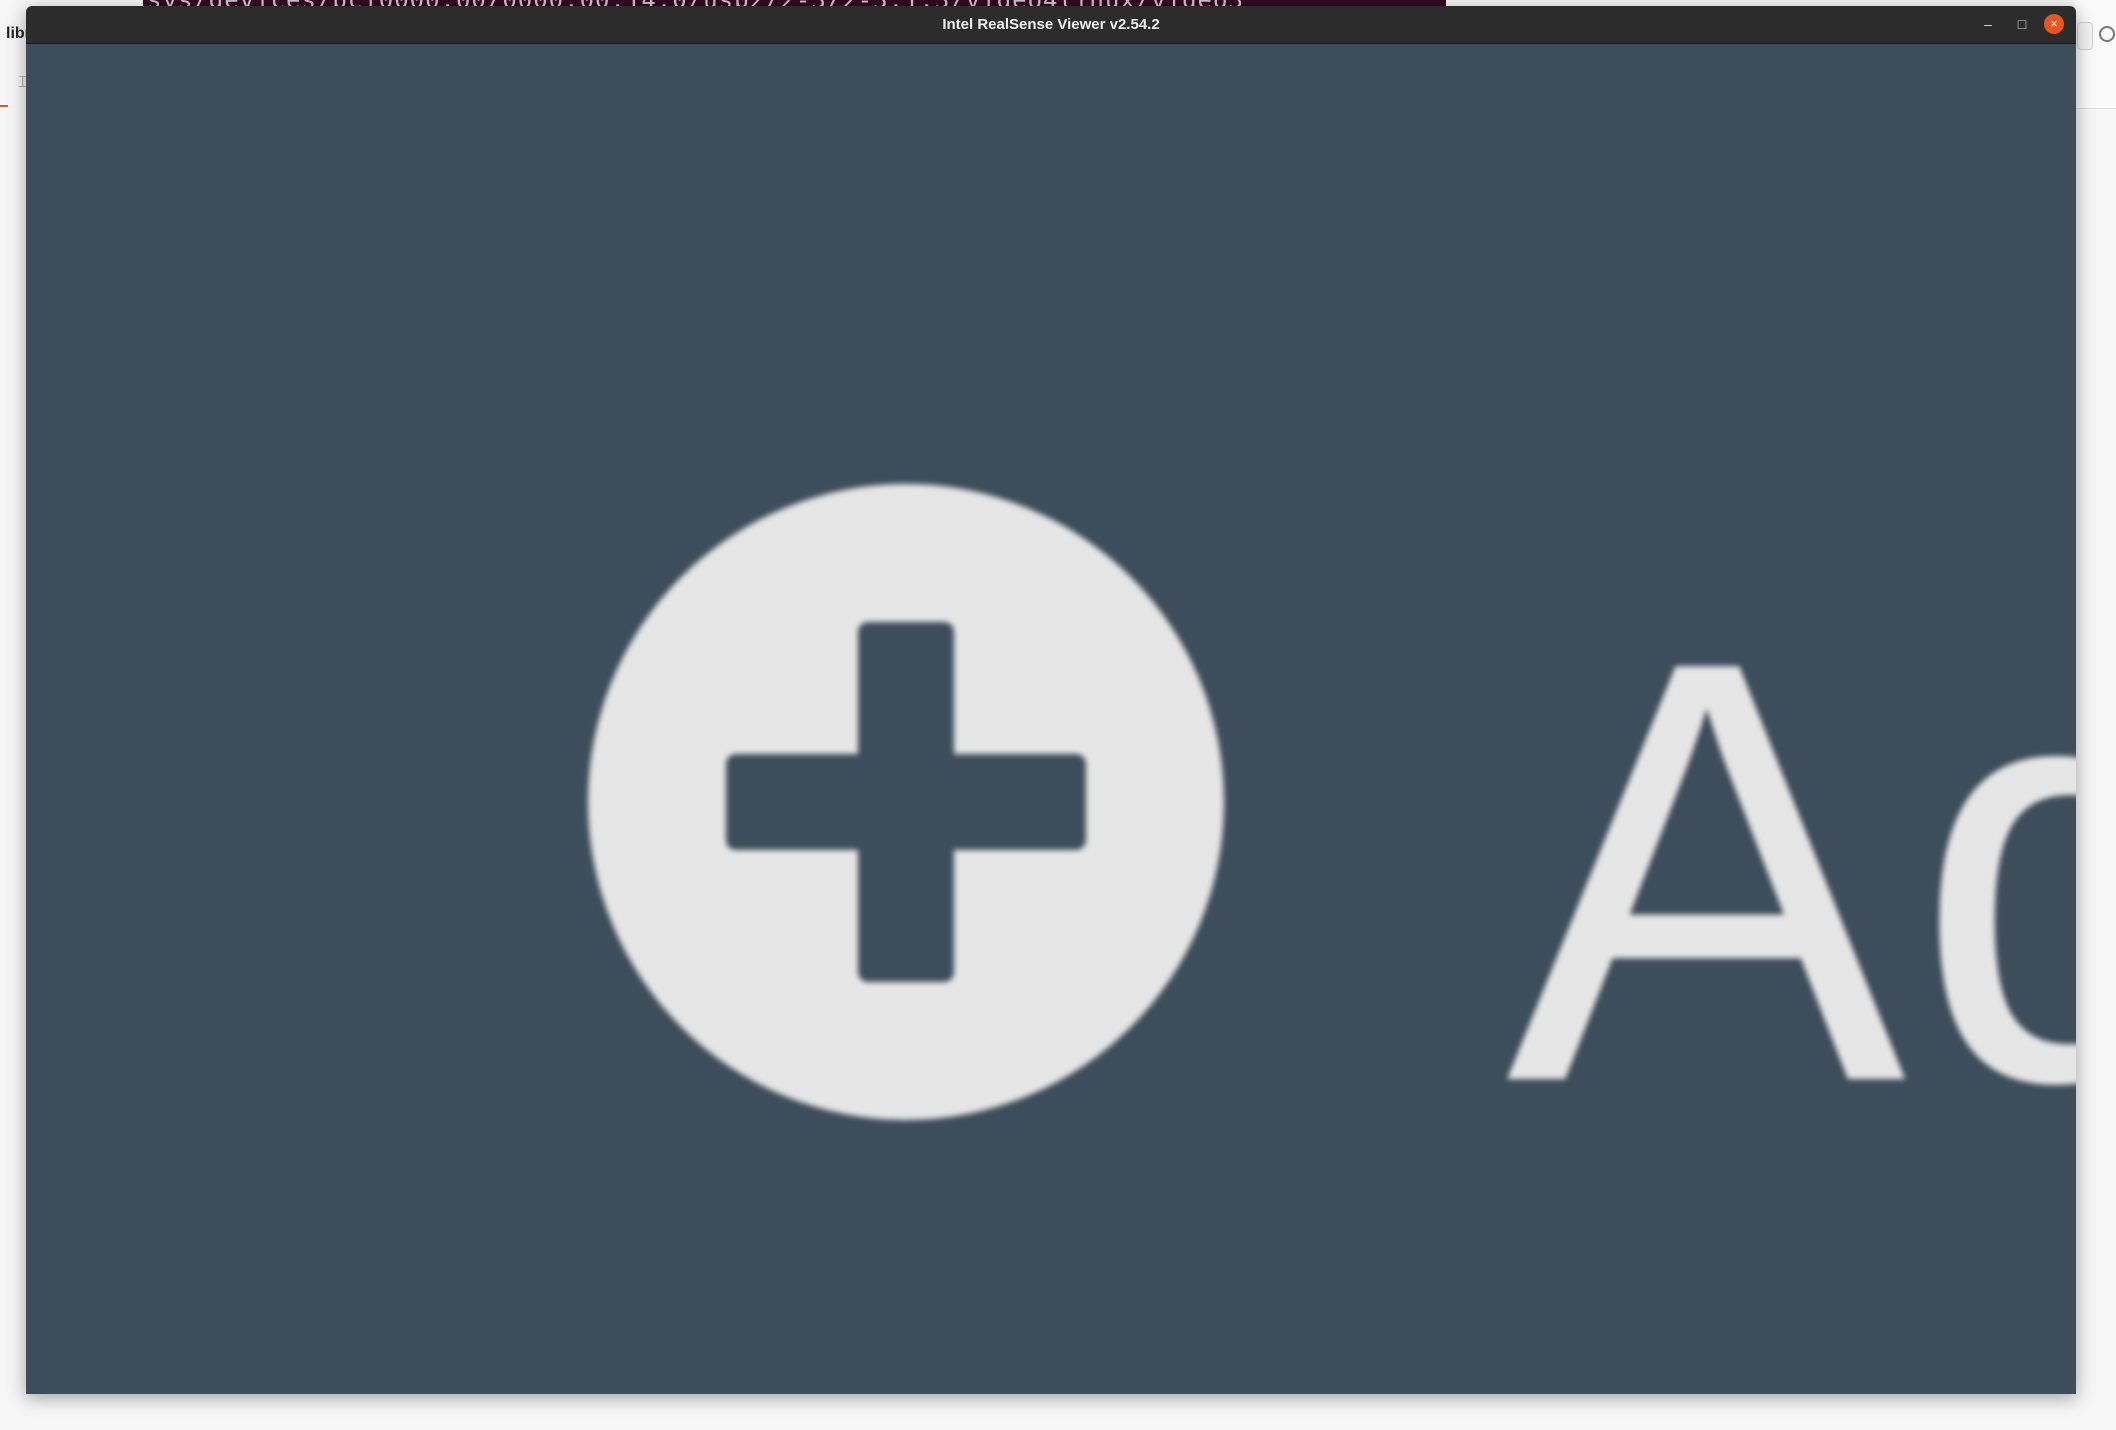  Describe the element at coordinates (2022, 24) in the screenshot. I see `maximize-button: □` at that location.